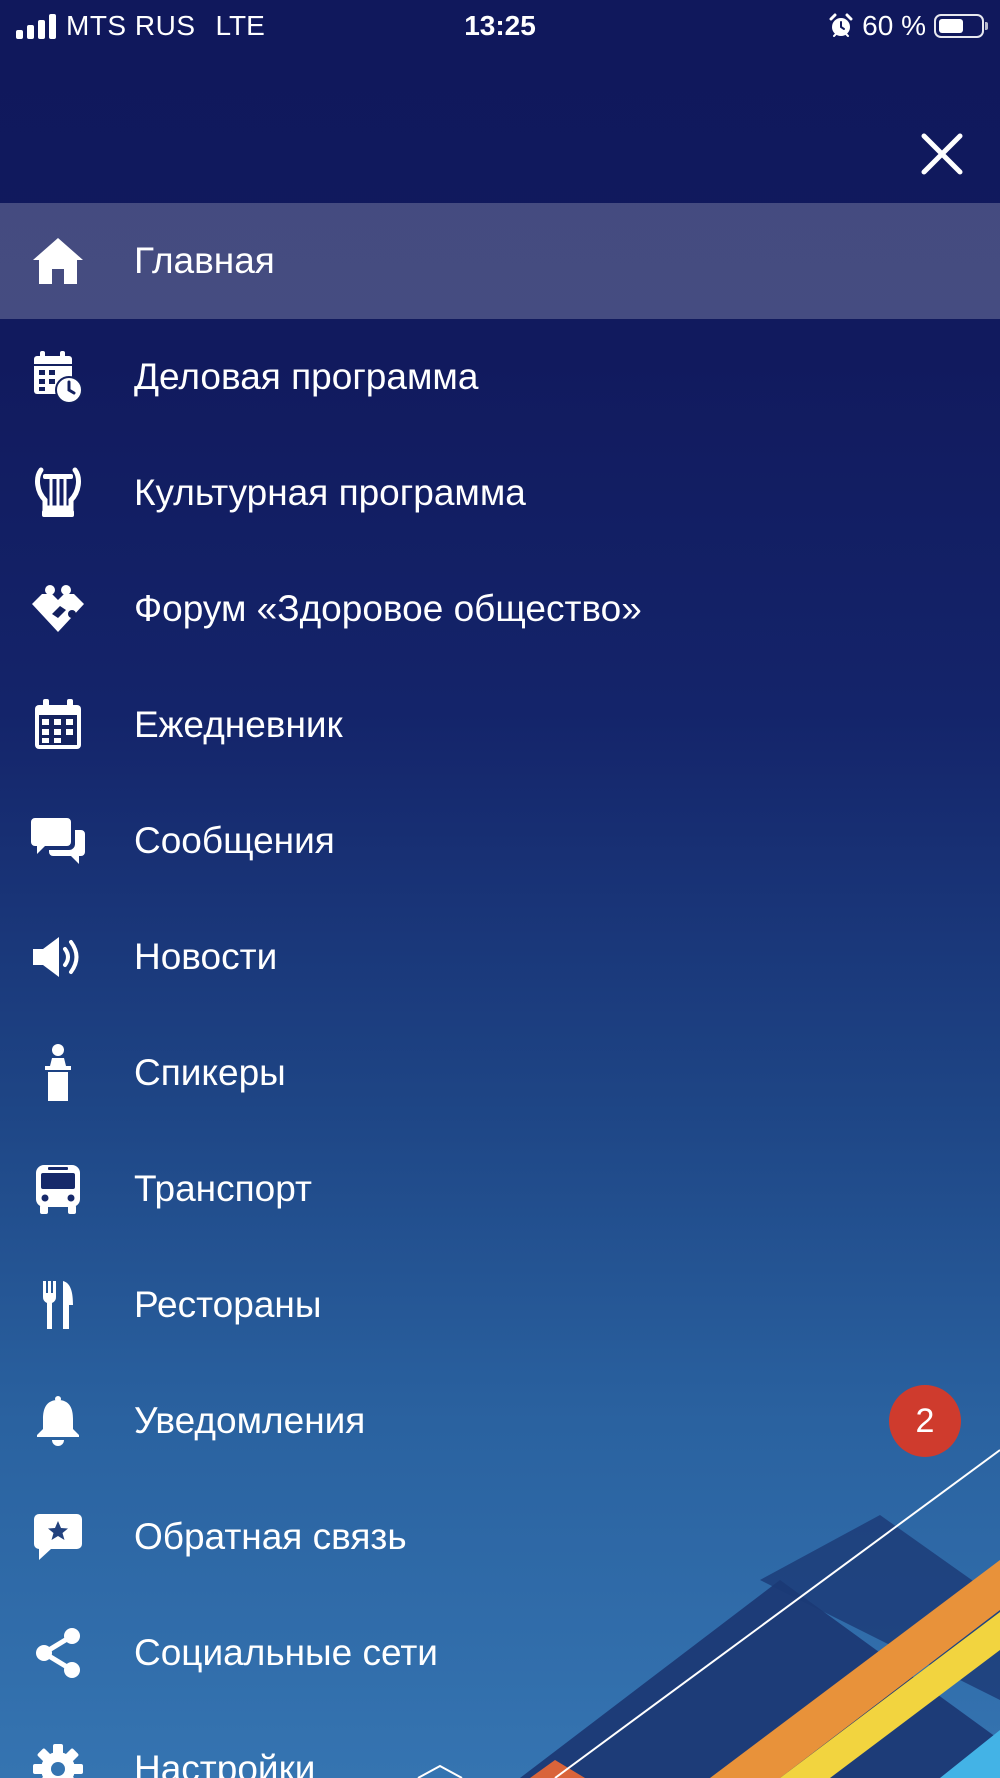 This screenshot has width=1000, height=1778. What do you see at coordinates (500, 1744) in the screenshot?
I see `menu-item-settings: Настройки` at bounding box center [500, 1744].